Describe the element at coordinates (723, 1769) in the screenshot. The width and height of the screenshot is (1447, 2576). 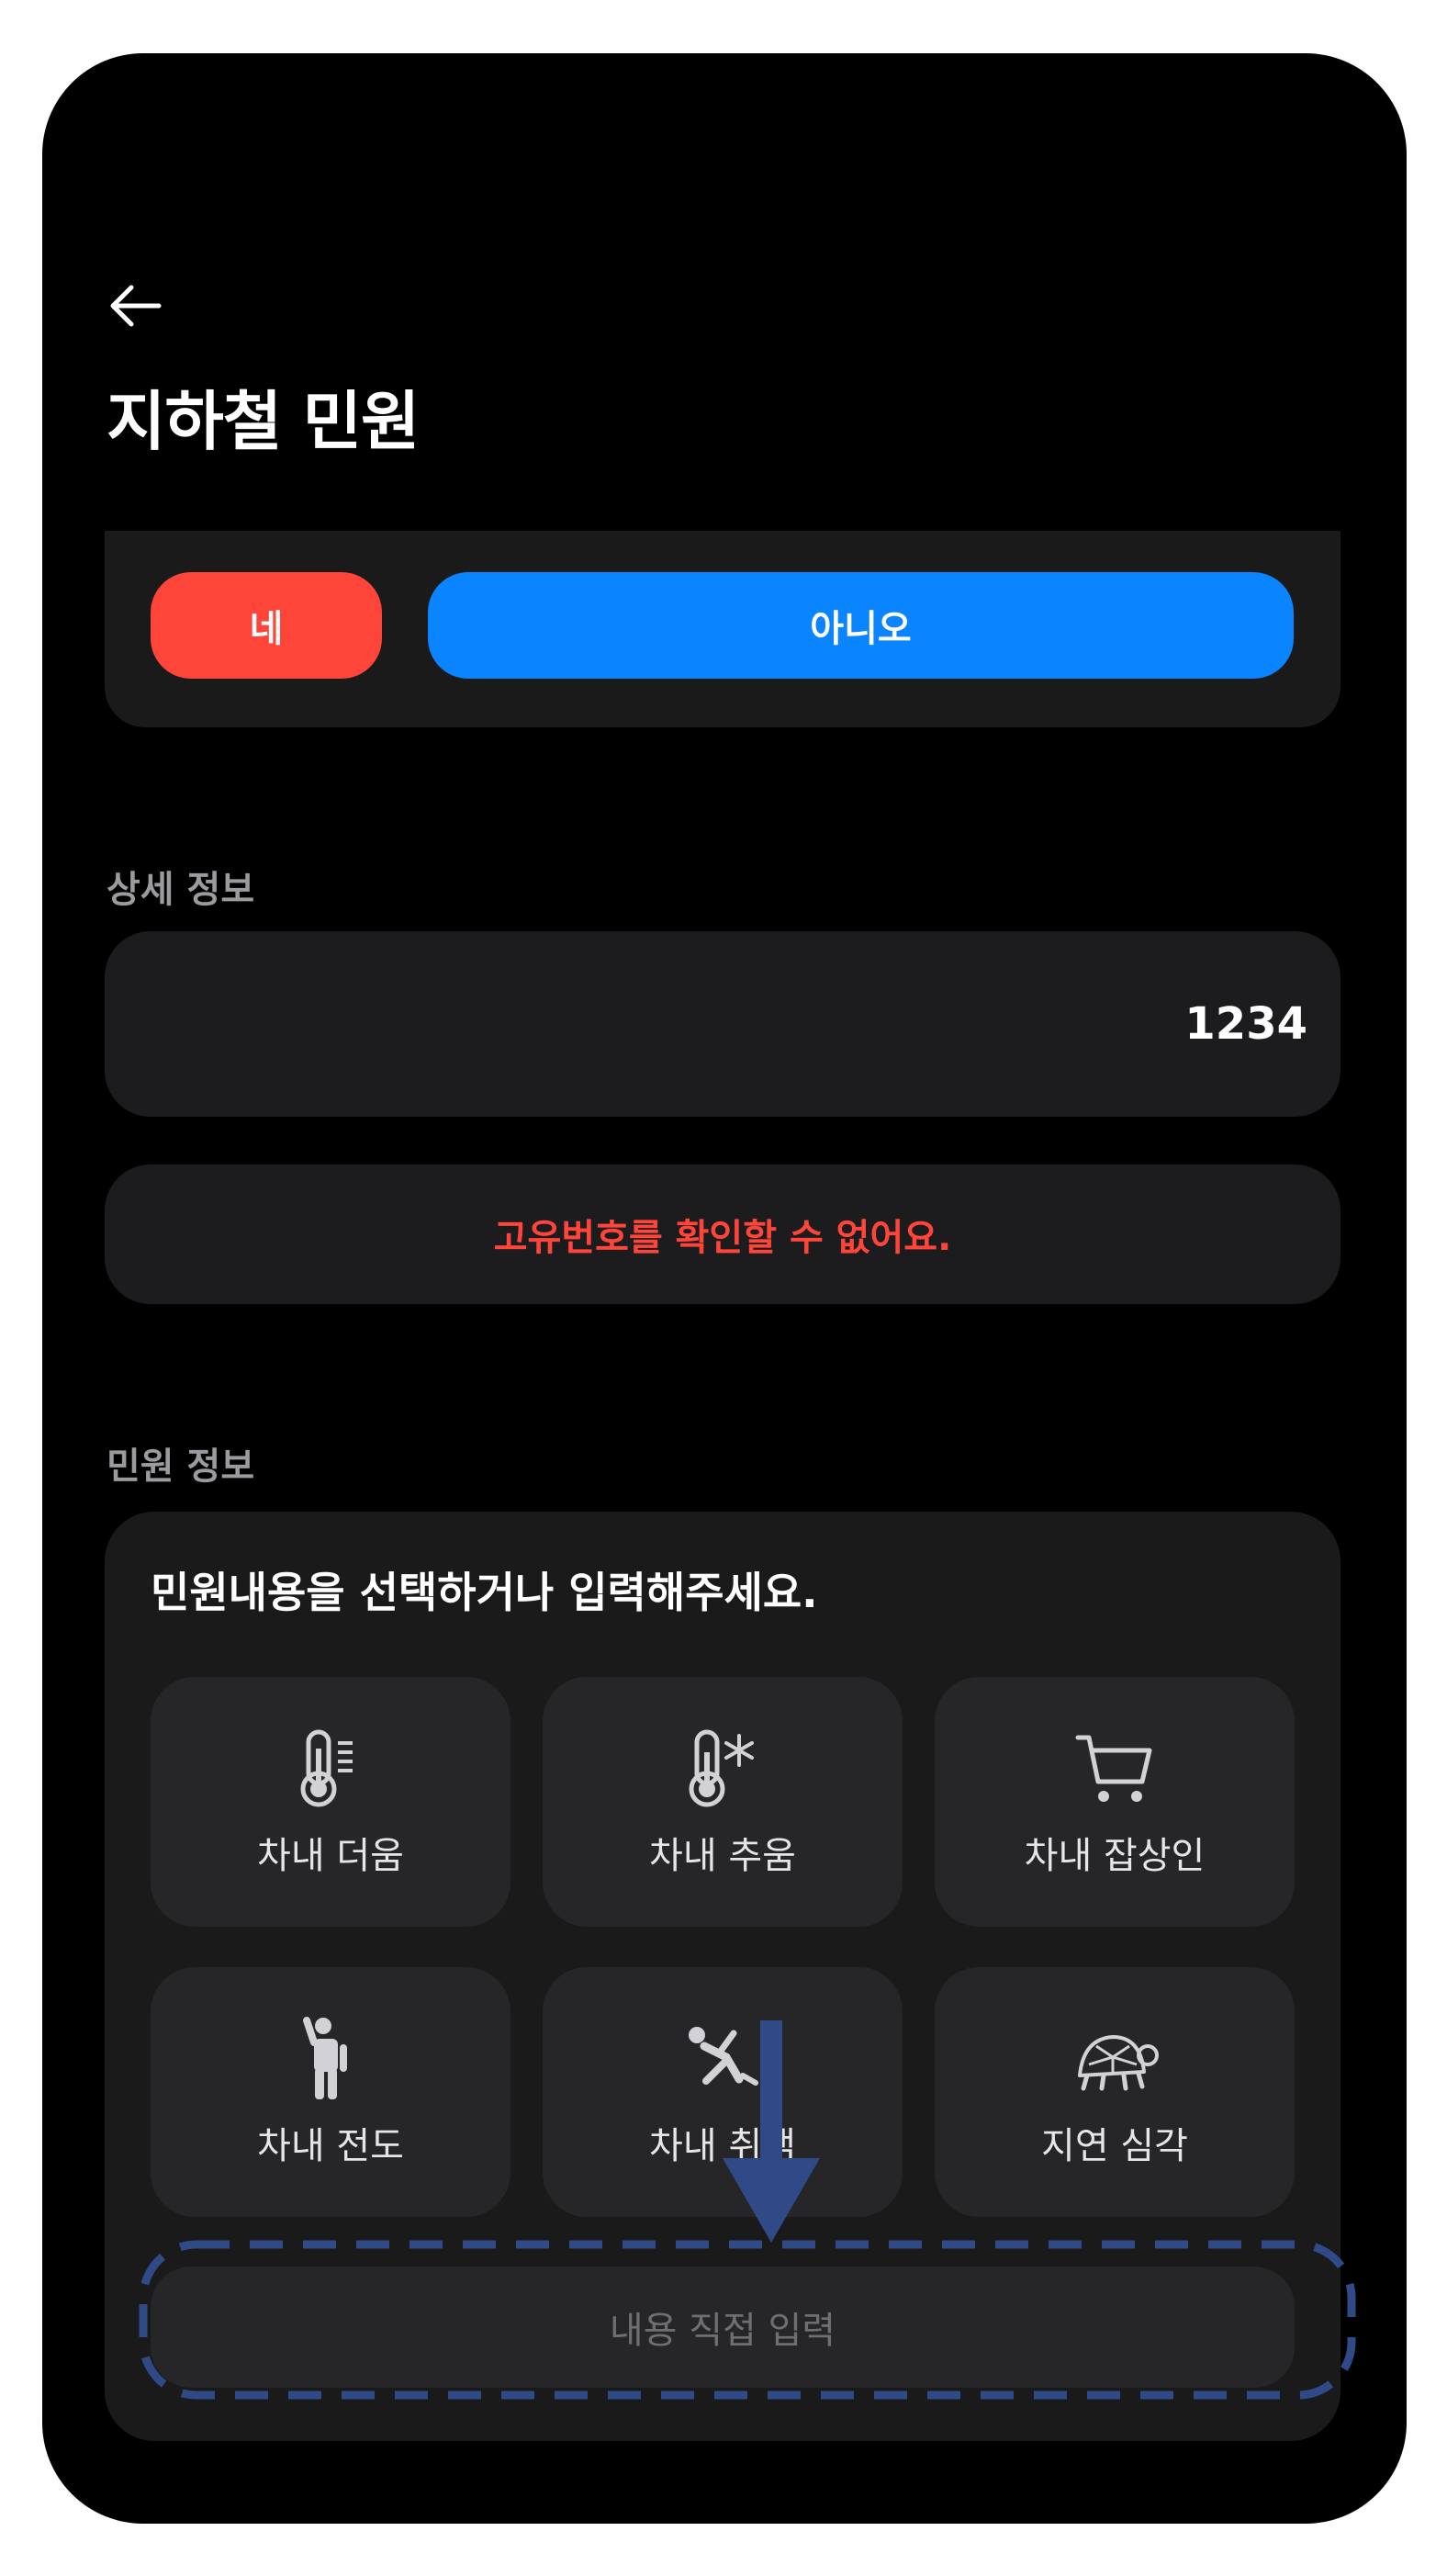
I see `thermometer-cold-icon` at that location.